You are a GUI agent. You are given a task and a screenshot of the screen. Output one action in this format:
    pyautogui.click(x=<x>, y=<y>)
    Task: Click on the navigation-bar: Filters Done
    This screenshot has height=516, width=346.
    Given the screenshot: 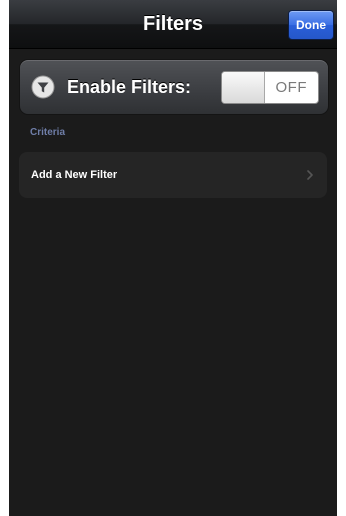 What is the action you would take?
    pyautogui.click(x=173, y=24)
    